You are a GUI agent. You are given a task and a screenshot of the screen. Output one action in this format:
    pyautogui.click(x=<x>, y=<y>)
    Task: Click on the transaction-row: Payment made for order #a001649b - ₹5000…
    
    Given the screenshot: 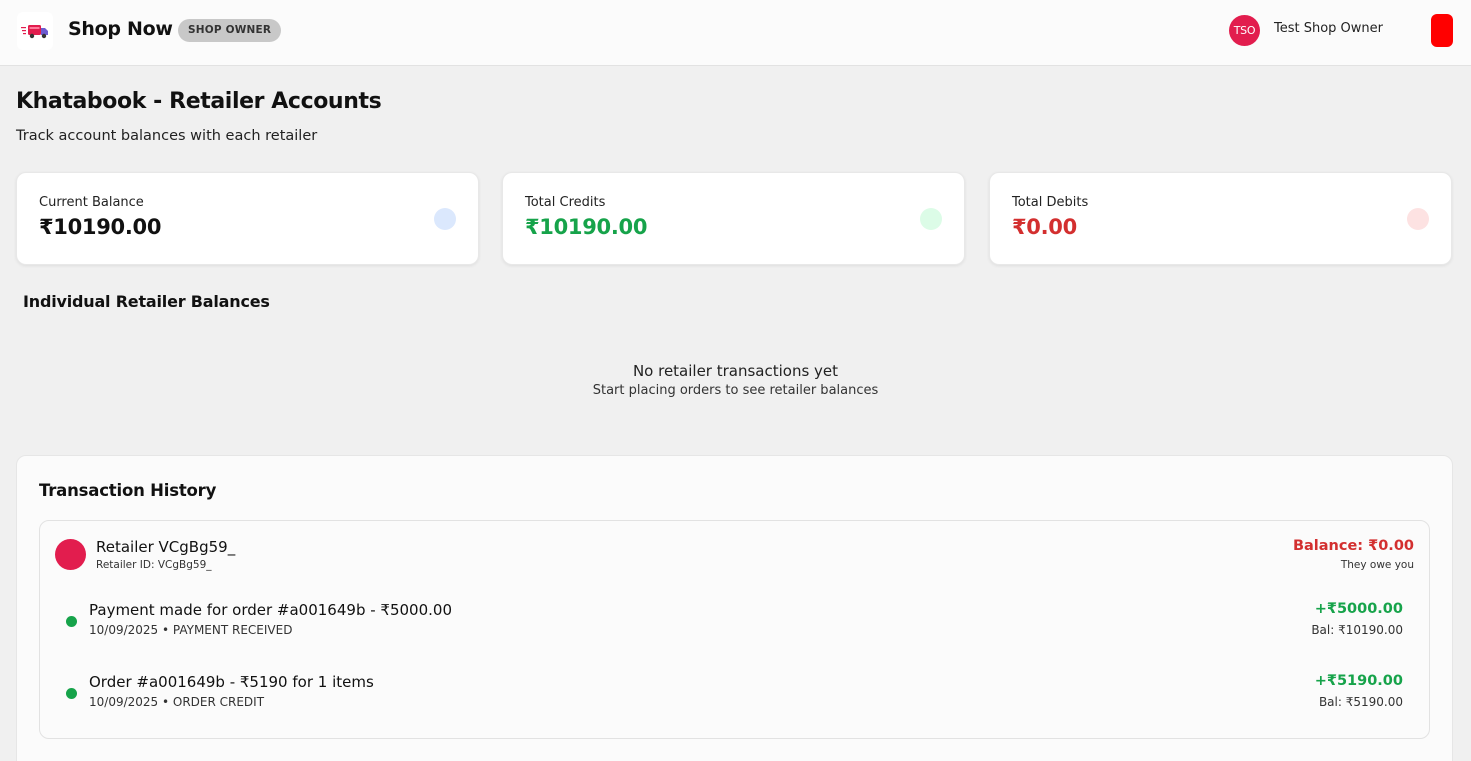 What is the action you would take?
    pyautogui.click(x=734, y=623)
    